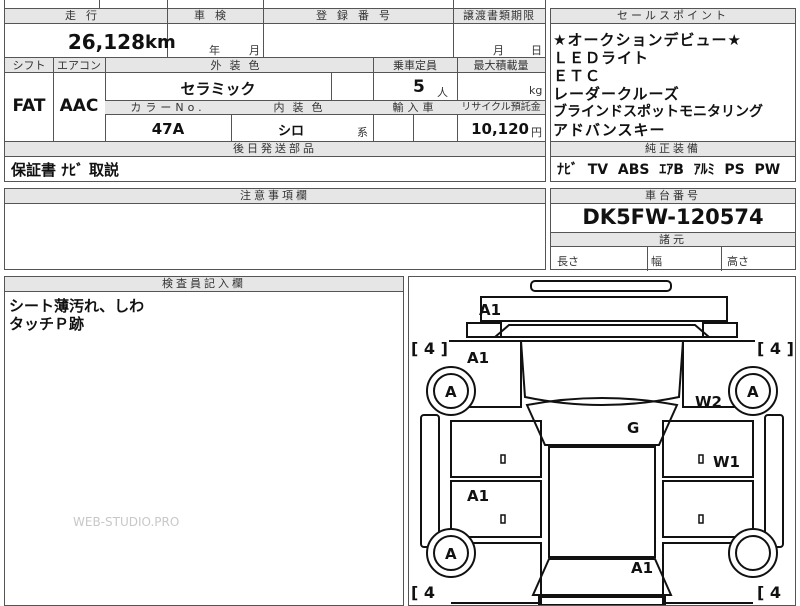 This screenshot has height=606, width=800. What do you see at coordinates (254, 50) in the screenshot?
I see `inspection-month-label: 月` at bounding box center [254, 50].